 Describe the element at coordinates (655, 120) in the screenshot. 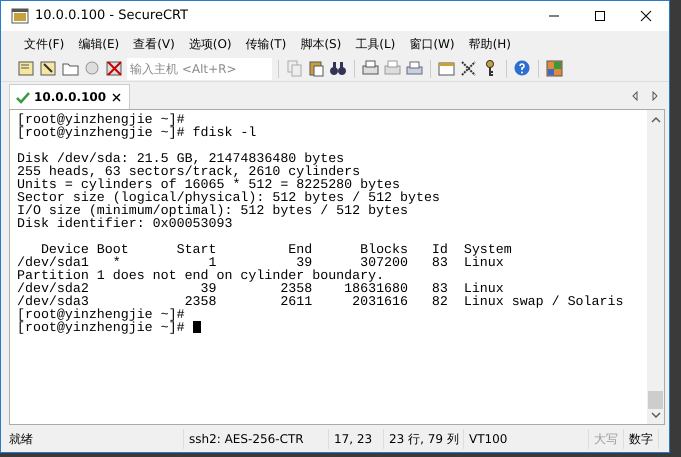

I see `scroll-up-icon` at that location.